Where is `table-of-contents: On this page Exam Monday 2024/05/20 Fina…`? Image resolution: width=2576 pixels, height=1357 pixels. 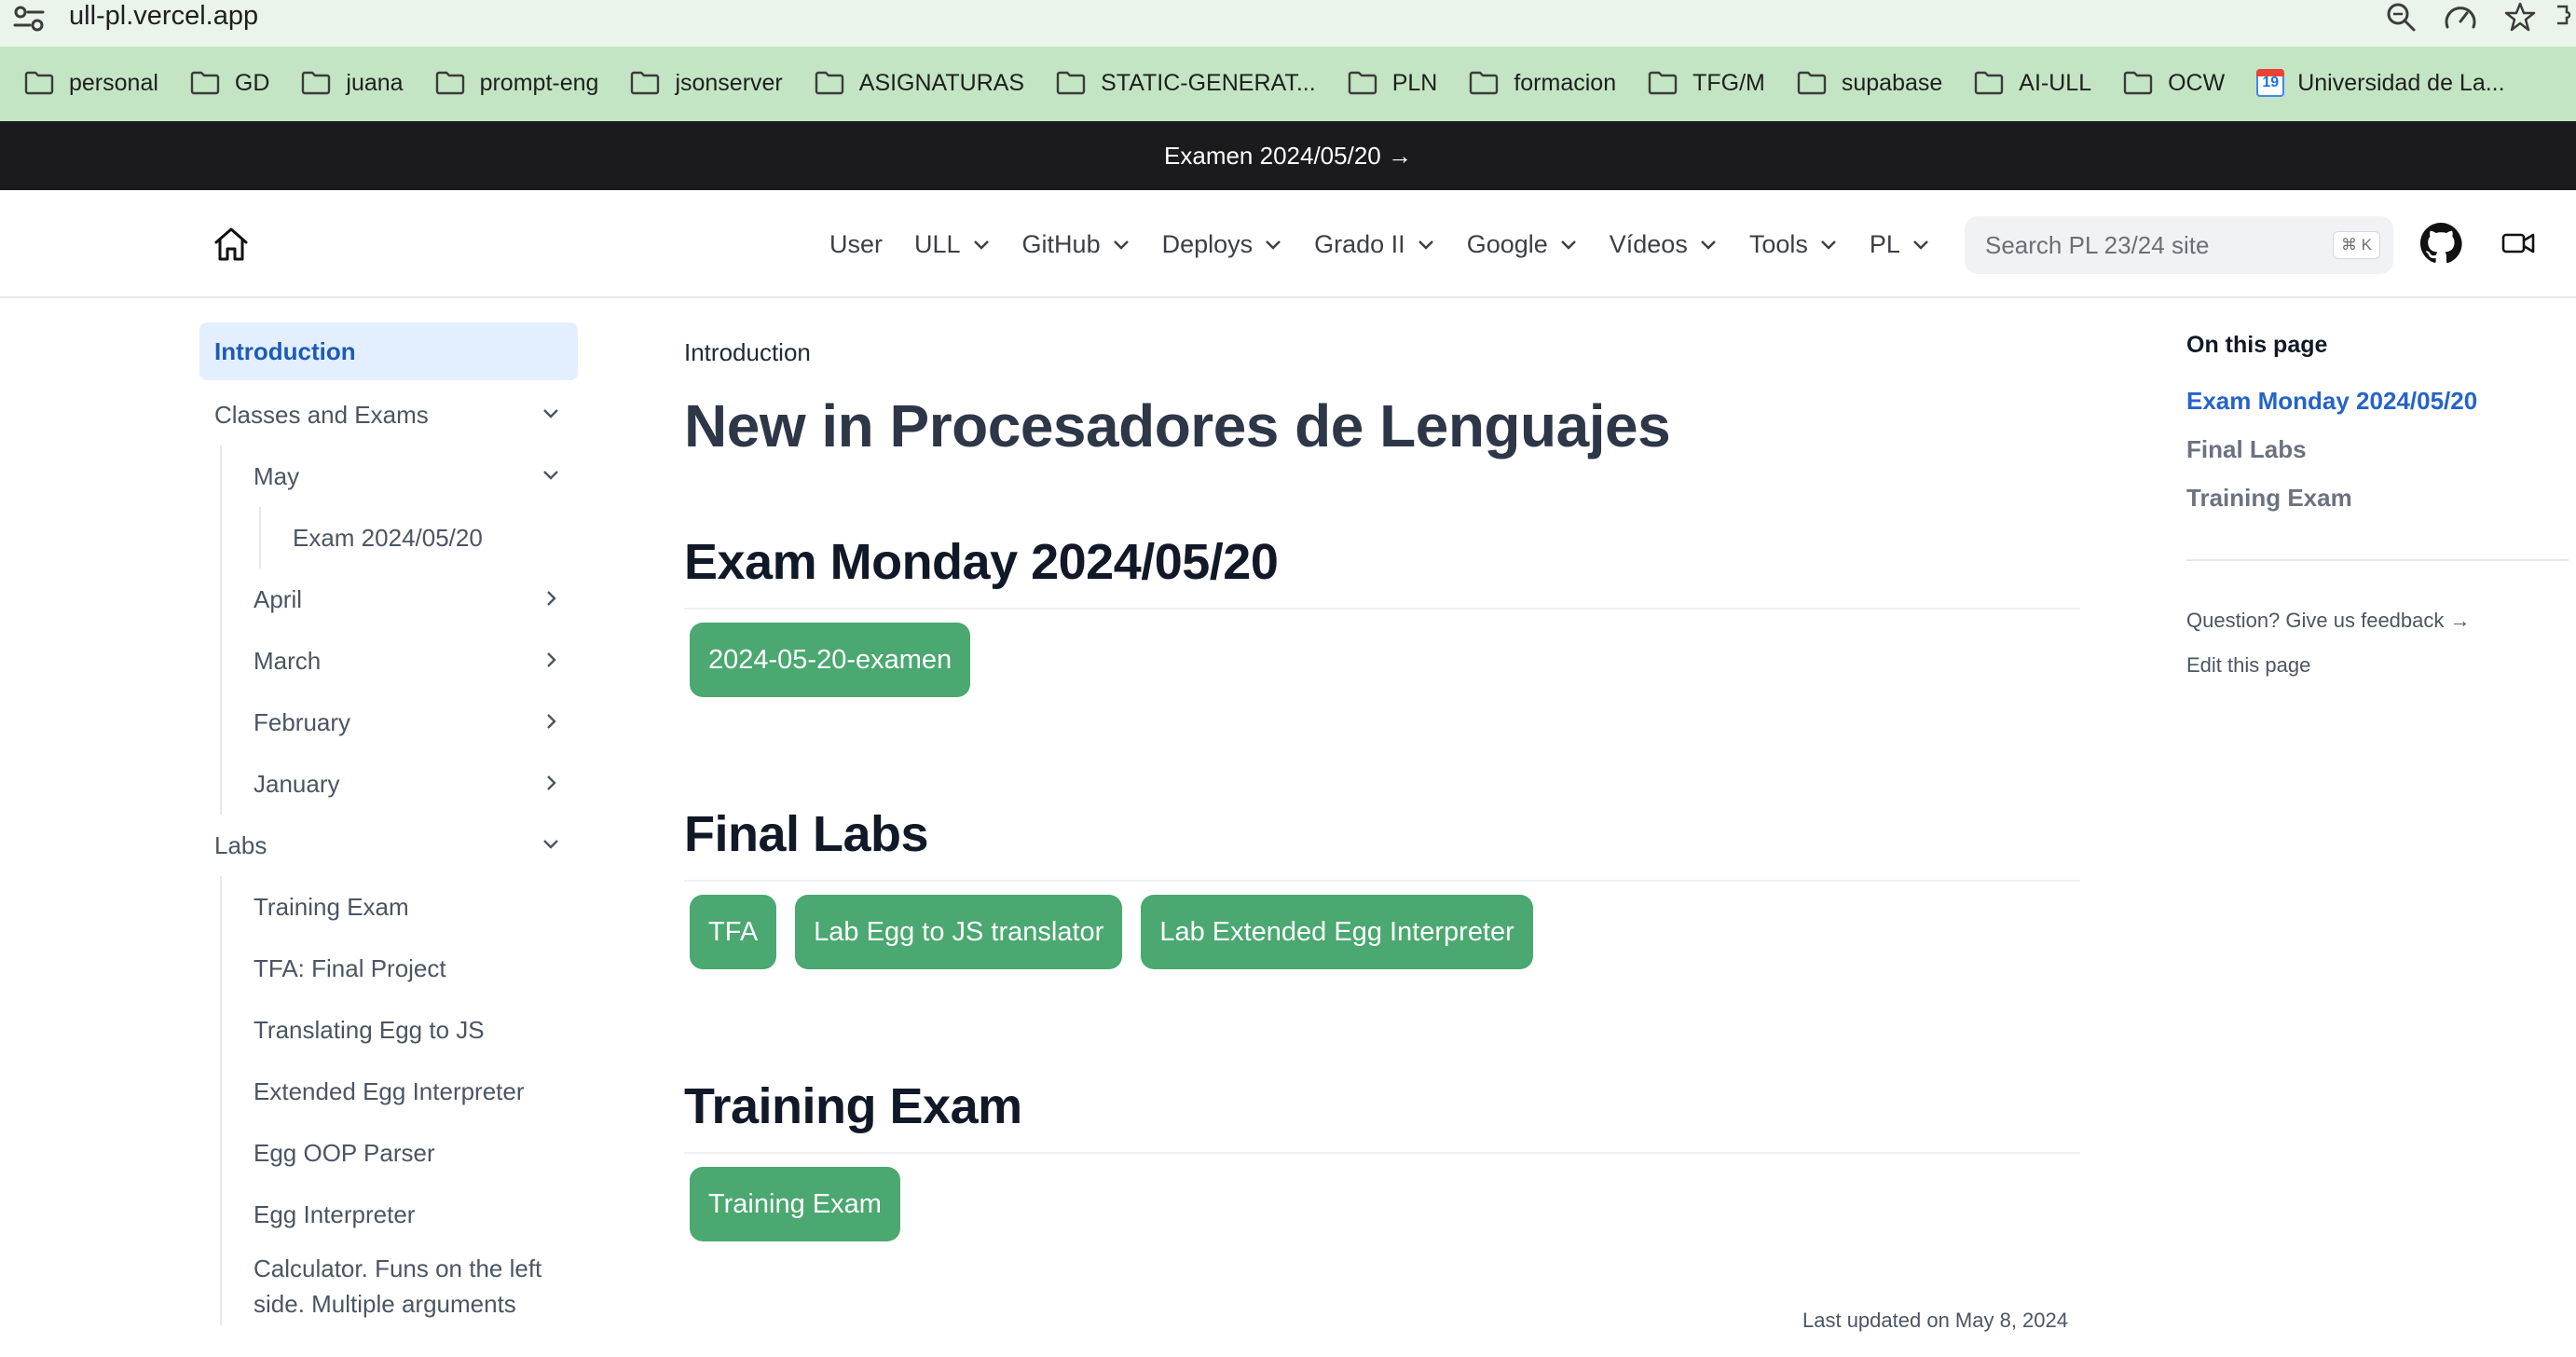
table-of-contents: On this page Exam Monday 2024/05/20 Fina… is located at coordinates (2377, 510).